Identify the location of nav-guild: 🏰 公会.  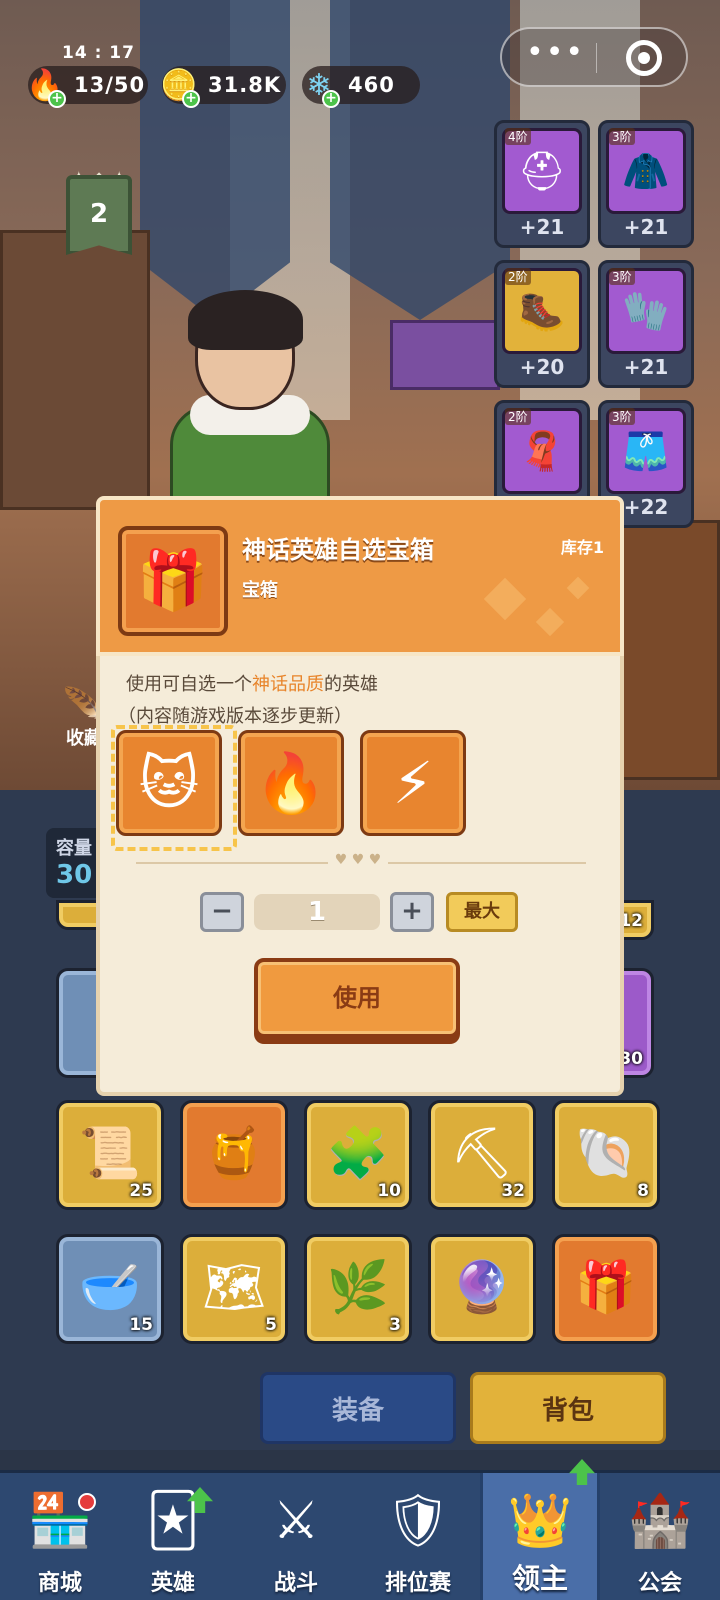
(660, 1536).